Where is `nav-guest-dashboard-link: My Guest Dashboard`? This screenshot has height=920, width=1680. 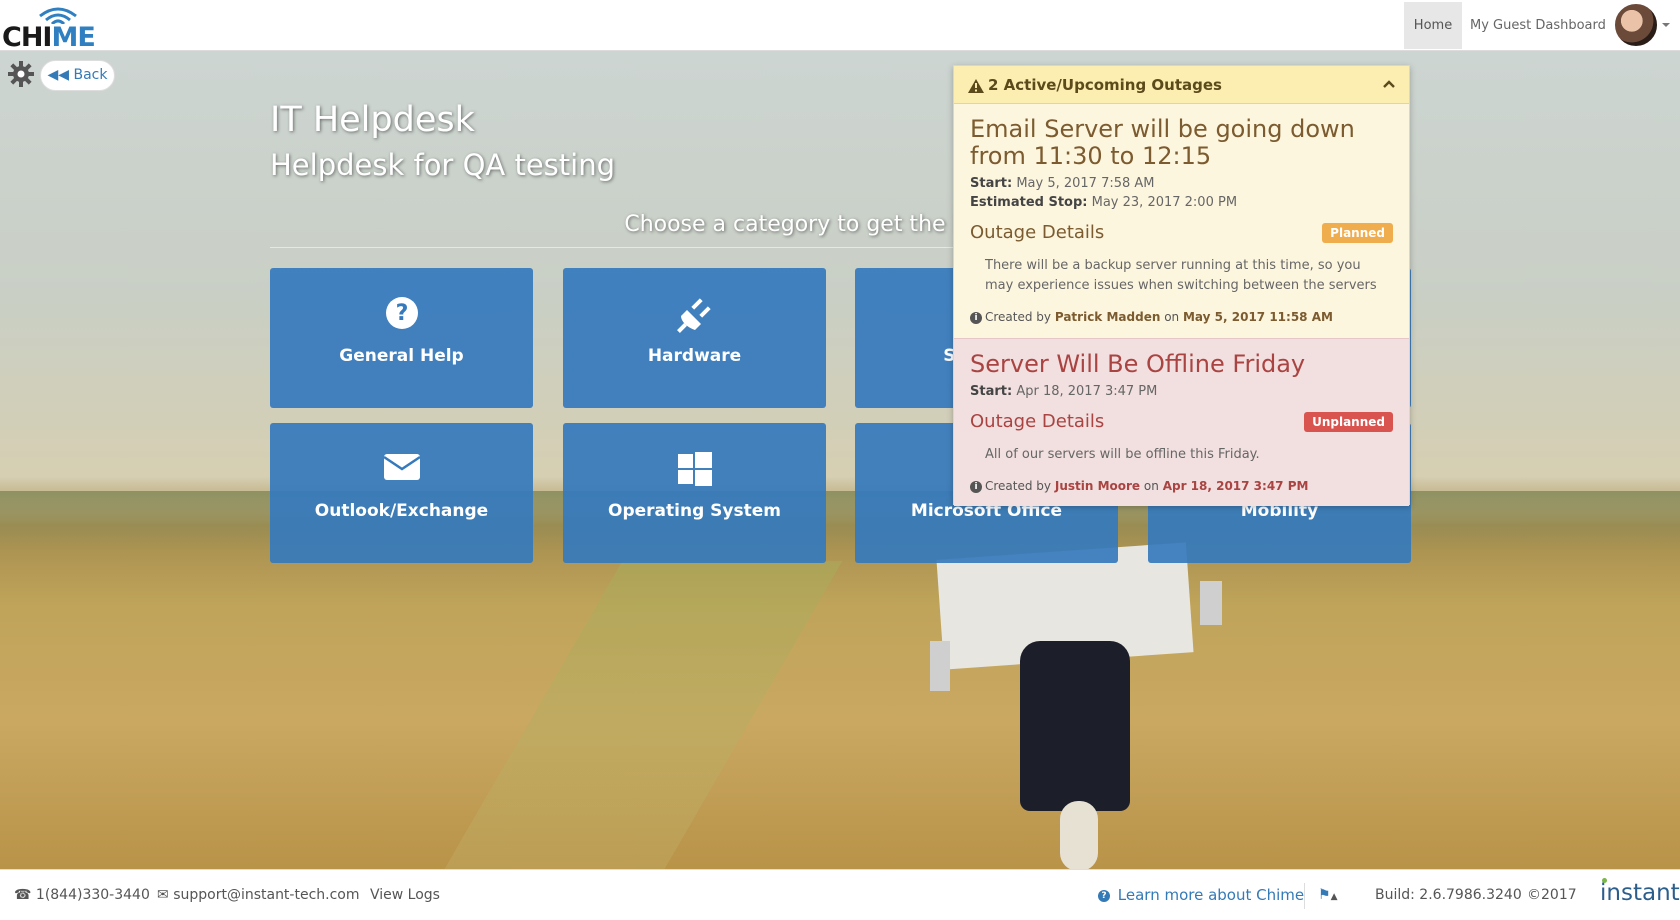 nav-guest-dashboard-link: My Guest Dashboard is located at coordinates (1538, 25).